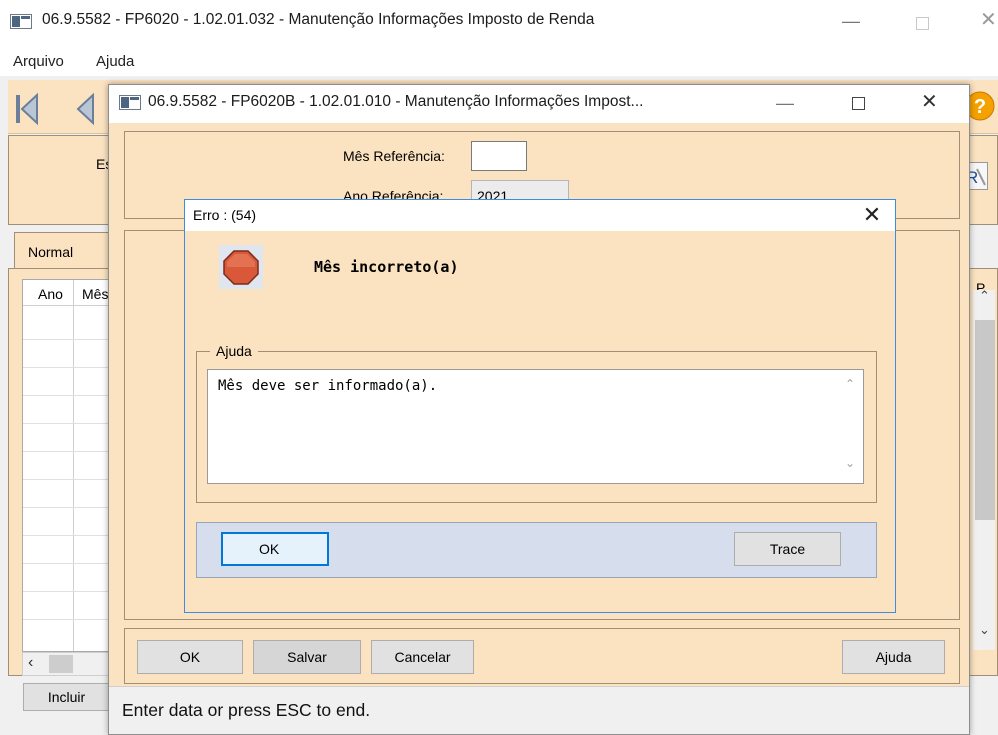  What do you see at coordinates (386, 267) in the screenshot?
I see `error-message: Mês incorreto(a)` at bounding box center [386, 267].